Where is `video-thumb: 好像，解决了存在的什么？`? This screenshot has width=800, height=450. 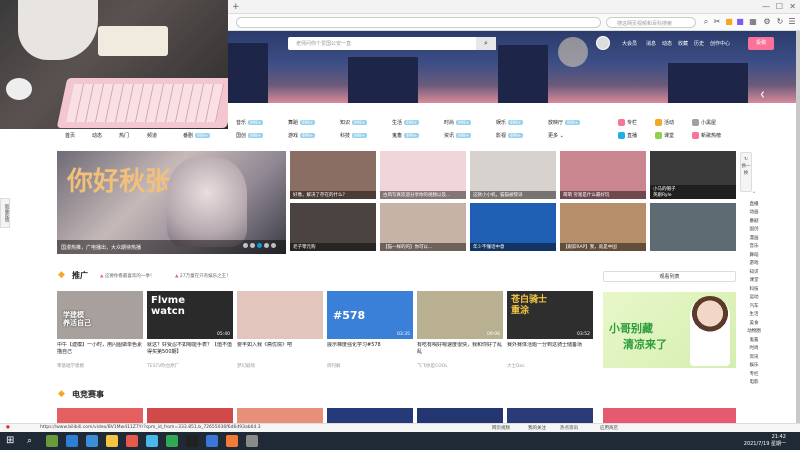 video-thumb: 好像，解决了存在的什么？ is located at coordinates (333, 175).